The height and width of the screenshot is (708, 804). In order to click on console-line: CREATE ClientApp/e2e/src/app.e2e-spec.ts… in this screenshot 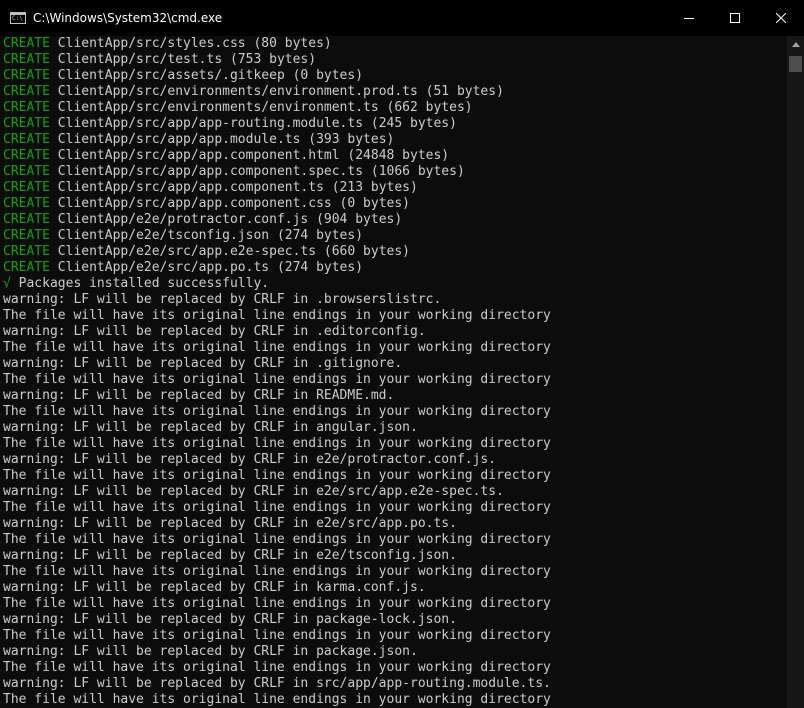, I will do `click(206, 252)`.